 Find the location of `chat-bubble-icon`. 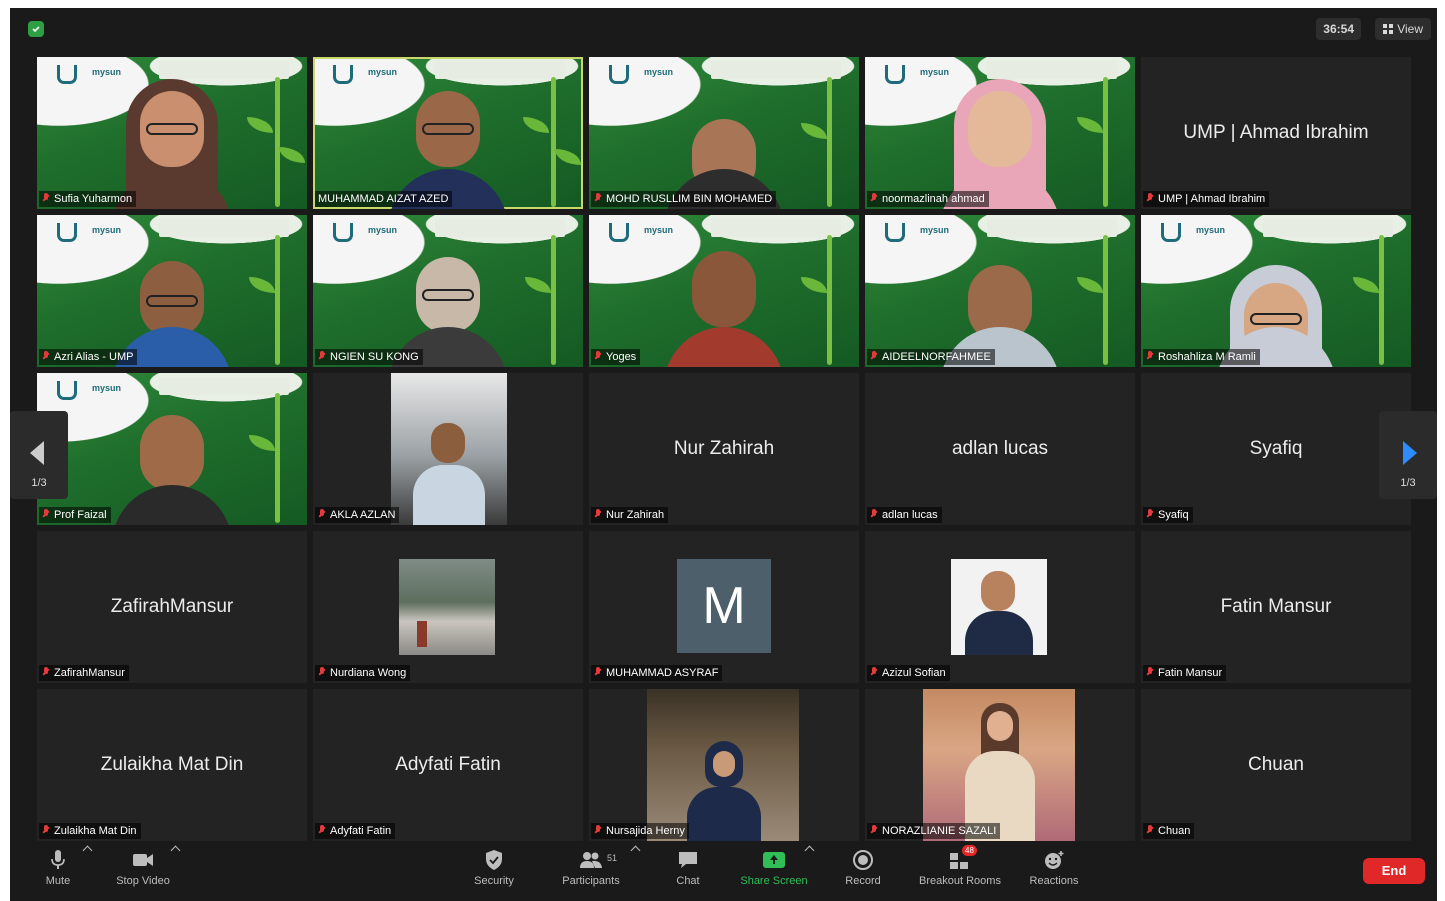

chat-bubble-icon is located at coordinates (688, 860).